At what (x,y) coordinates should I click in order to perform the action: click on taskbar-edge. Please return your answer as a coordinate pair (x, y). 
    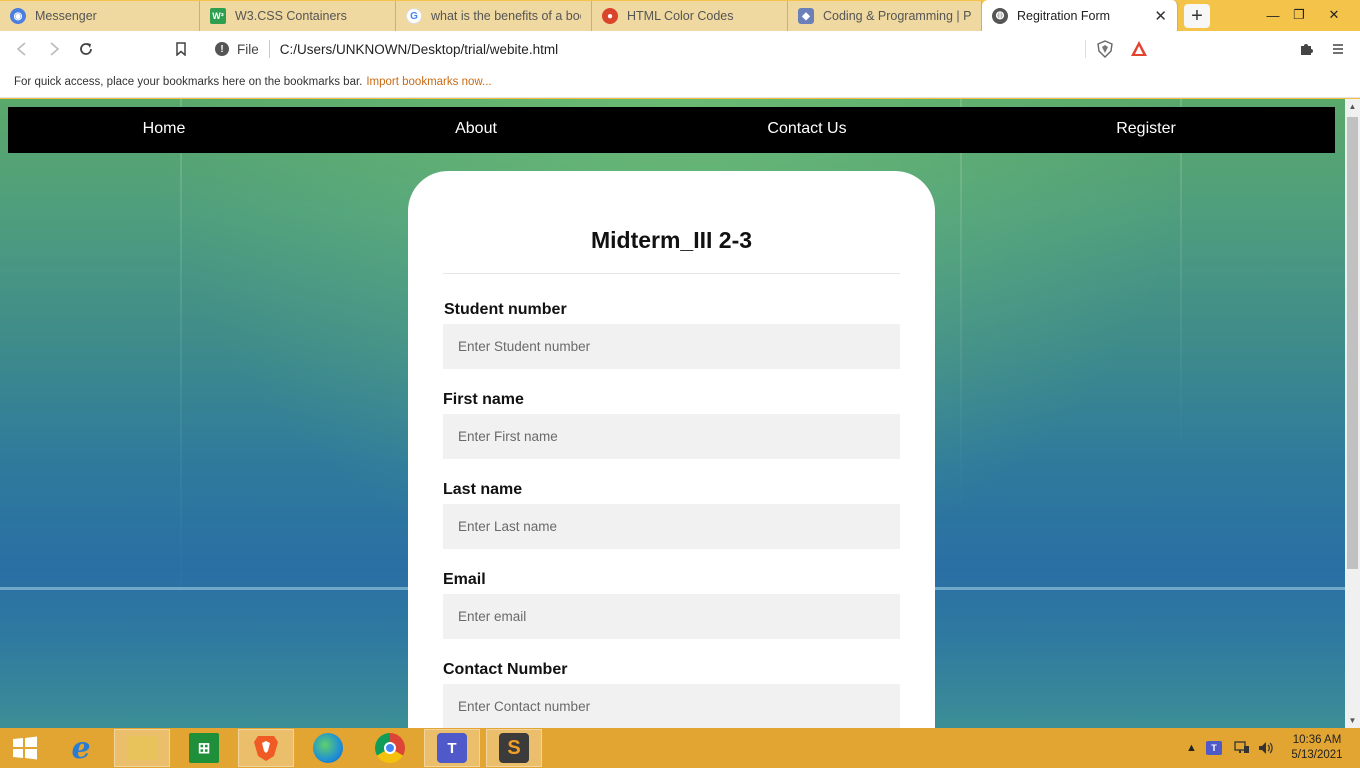
    Looking at the image, I should click on (328, 748).